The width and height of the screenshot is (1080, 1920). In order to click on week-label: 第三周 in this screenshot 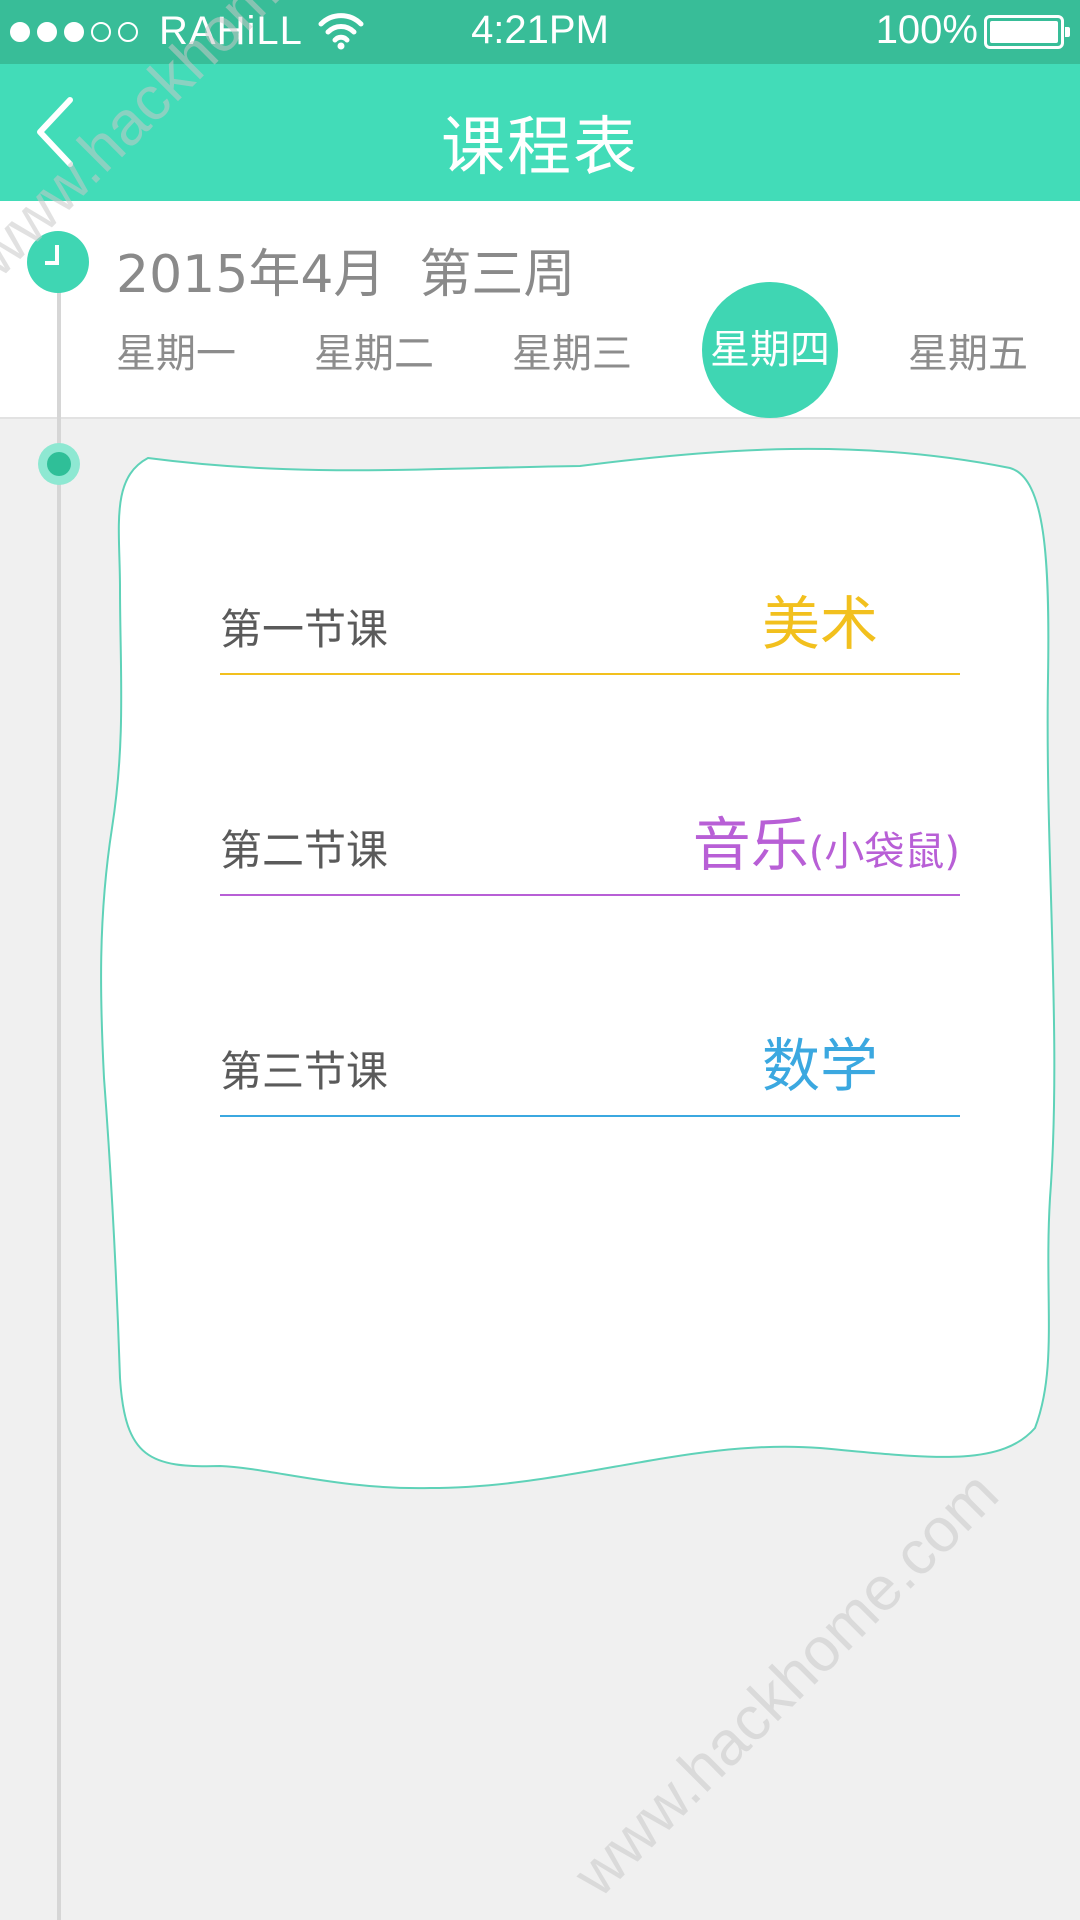, I will do `click(497, 275)`.